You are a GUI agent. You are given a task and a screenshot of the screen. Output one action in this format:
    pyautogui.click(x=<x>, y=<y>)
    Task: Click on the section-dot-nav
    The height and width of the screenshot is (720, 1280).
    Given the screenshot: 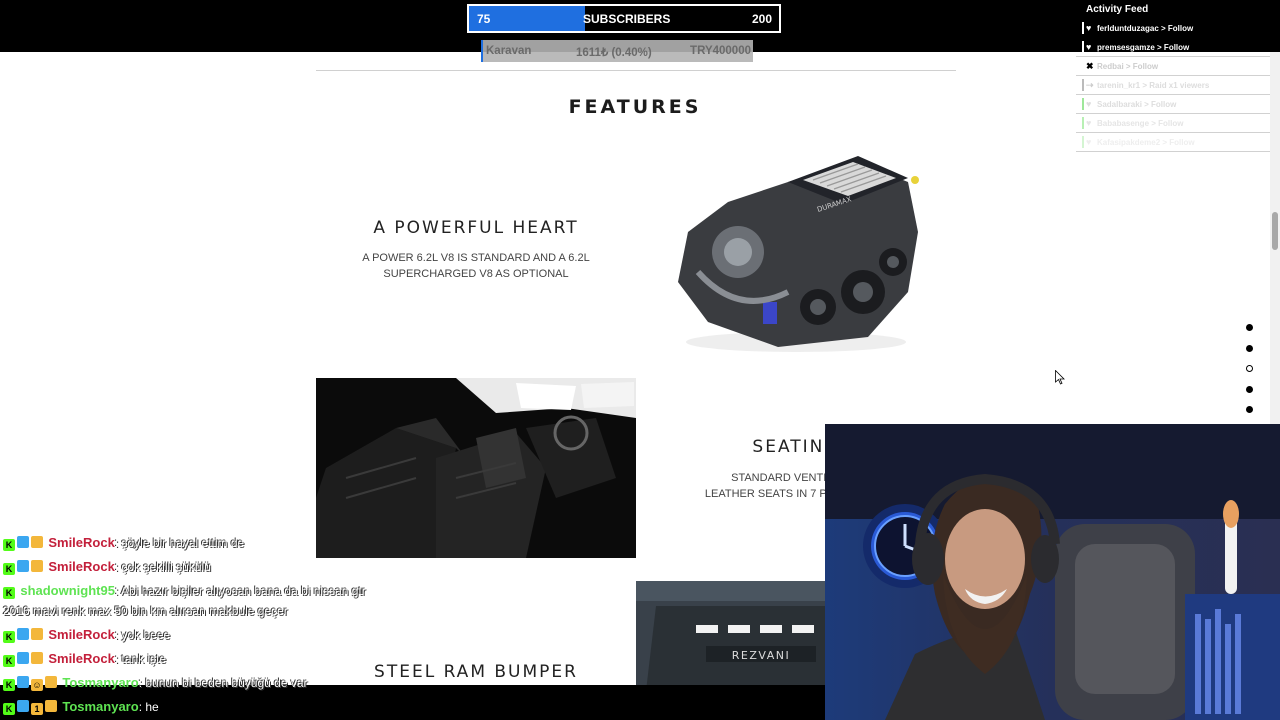 What is the action you would take?
    pyautogui.click(x=1249, y=375)
    